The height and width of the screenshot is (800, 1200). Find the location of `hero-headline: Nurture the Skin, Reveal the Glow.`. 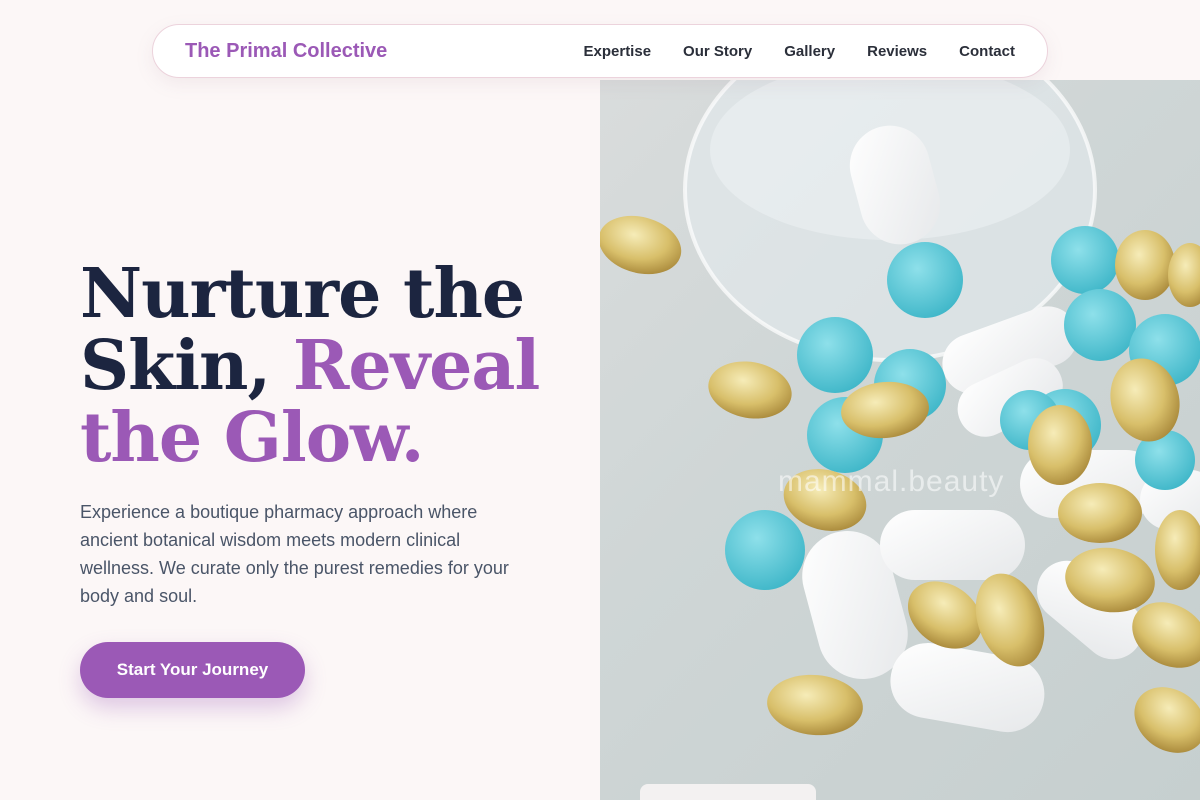

hero-headline: Nurture the Skin, Reveal the Glow. is located at coordinates (330, 366).